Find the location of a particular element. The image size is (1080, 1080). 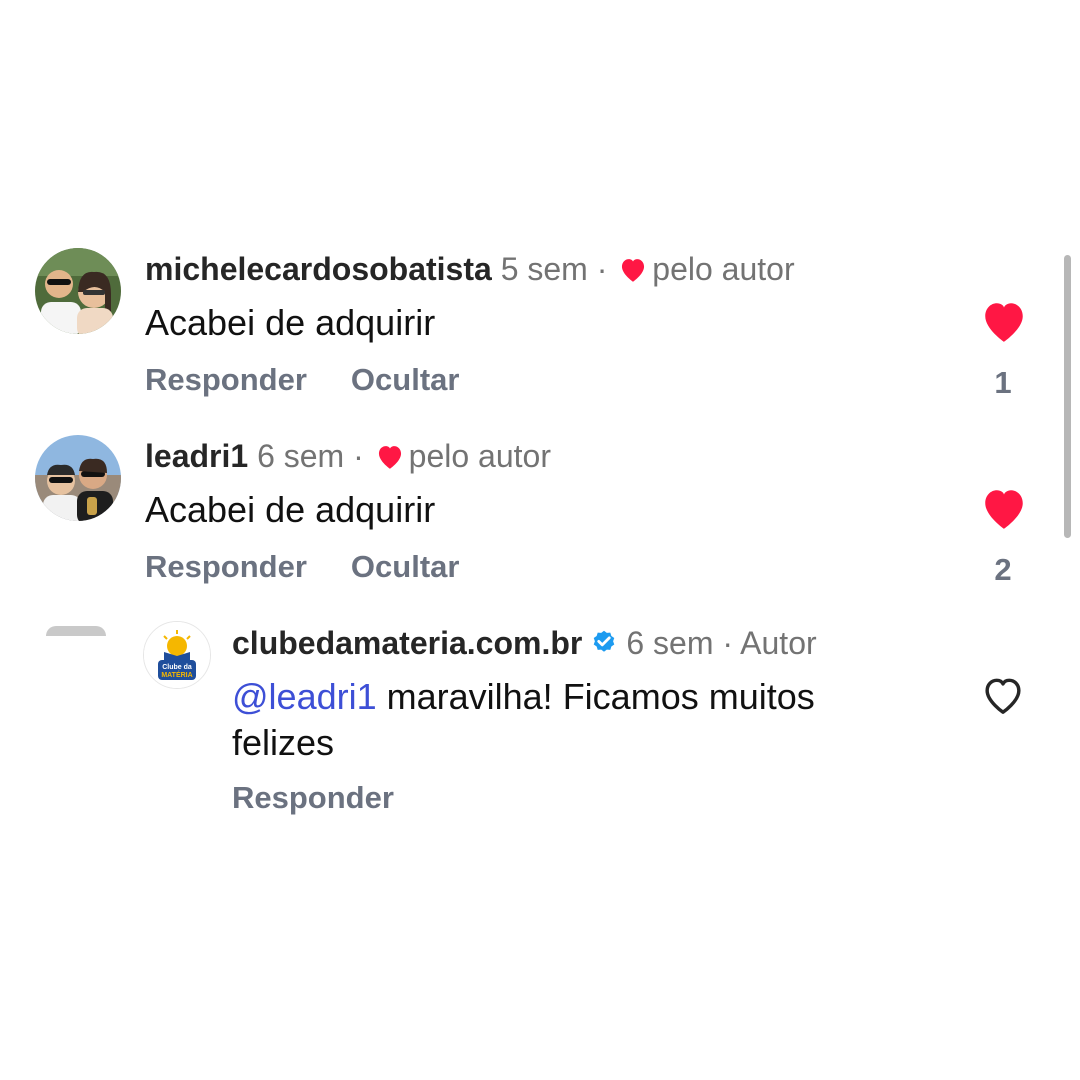

reply-actions: Responder is located at coordinates (313, 798).